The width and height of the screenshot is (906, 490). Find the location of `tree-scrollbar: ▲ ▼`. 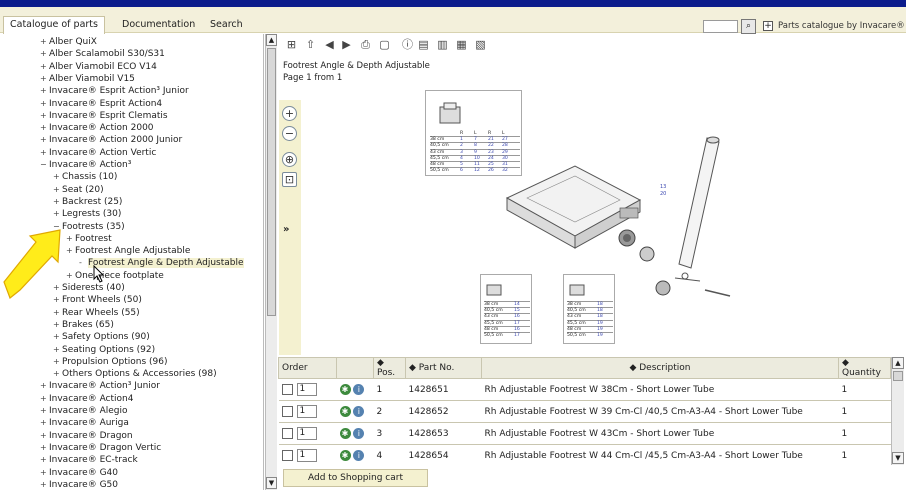

tree-scrollbar: ▲ ▼ is located at coordinates (271, 262).